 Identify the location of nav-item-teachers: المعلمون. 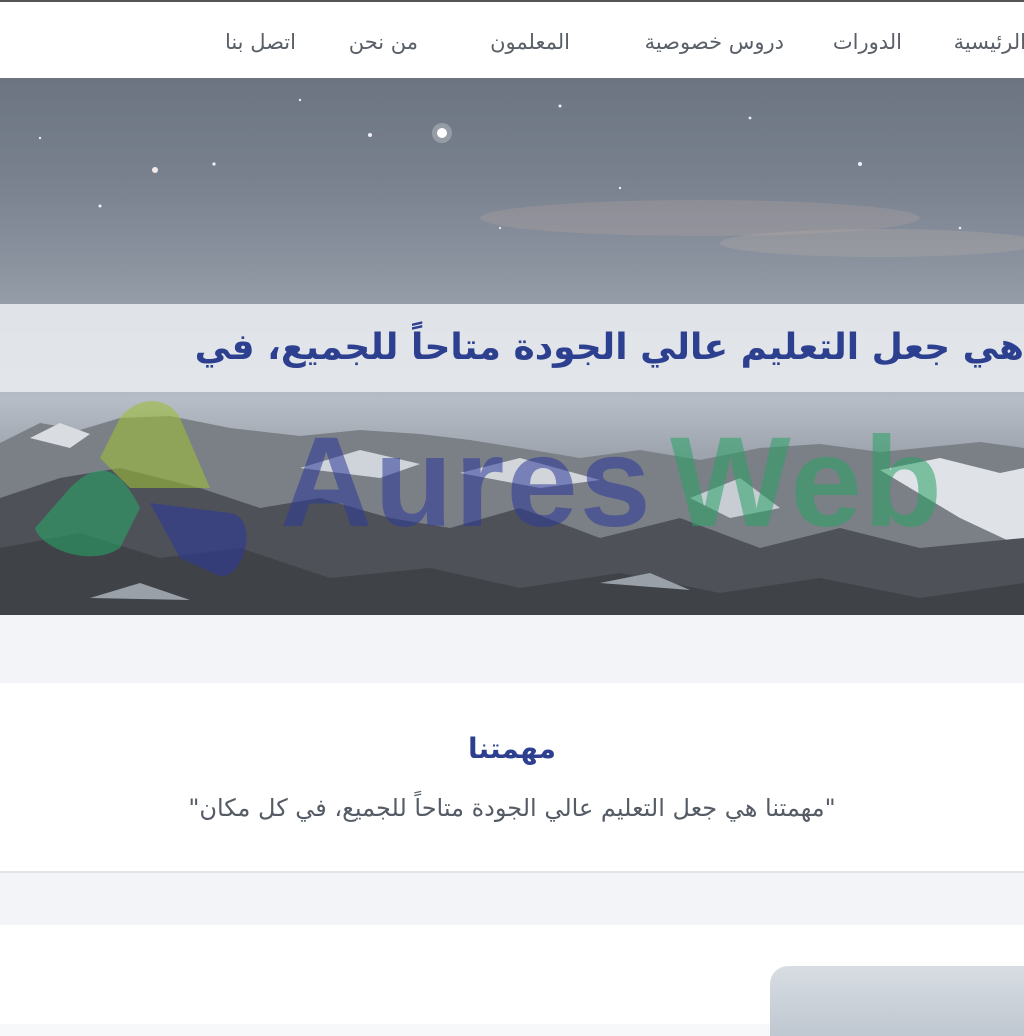
(530, 42).